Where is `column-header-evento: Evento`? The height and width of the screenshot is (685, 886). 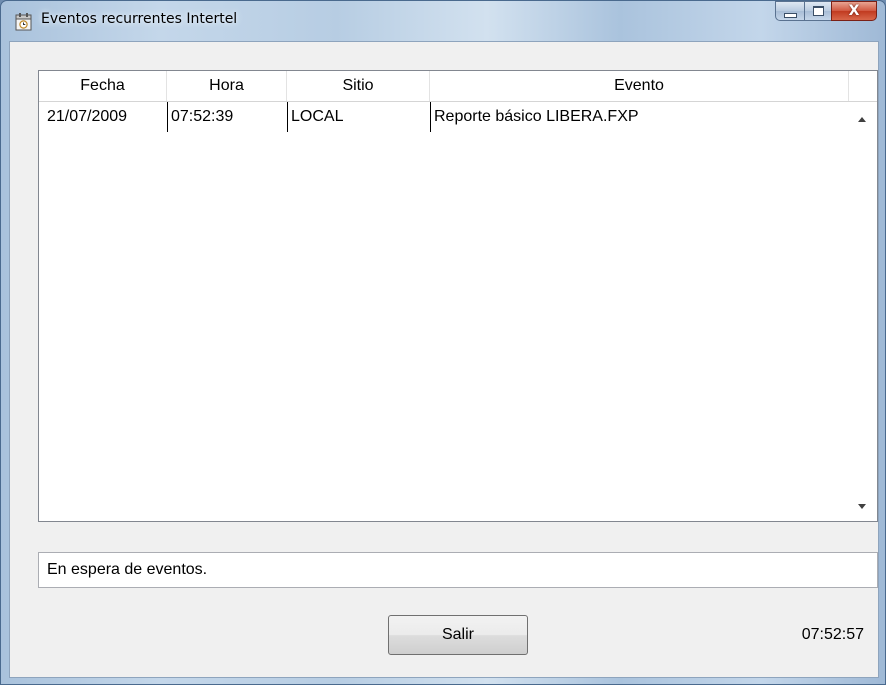 column-header-evento: Evento is located at coordinates (639, 86).